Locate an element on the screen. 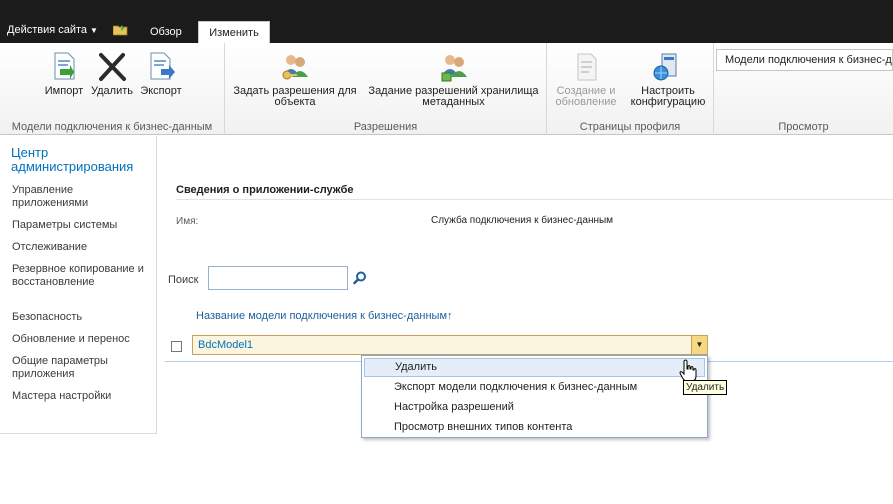 This screenshot has width=893, height=504. ribbon-group-label: Просмотр is located at coordinates (803, 127).